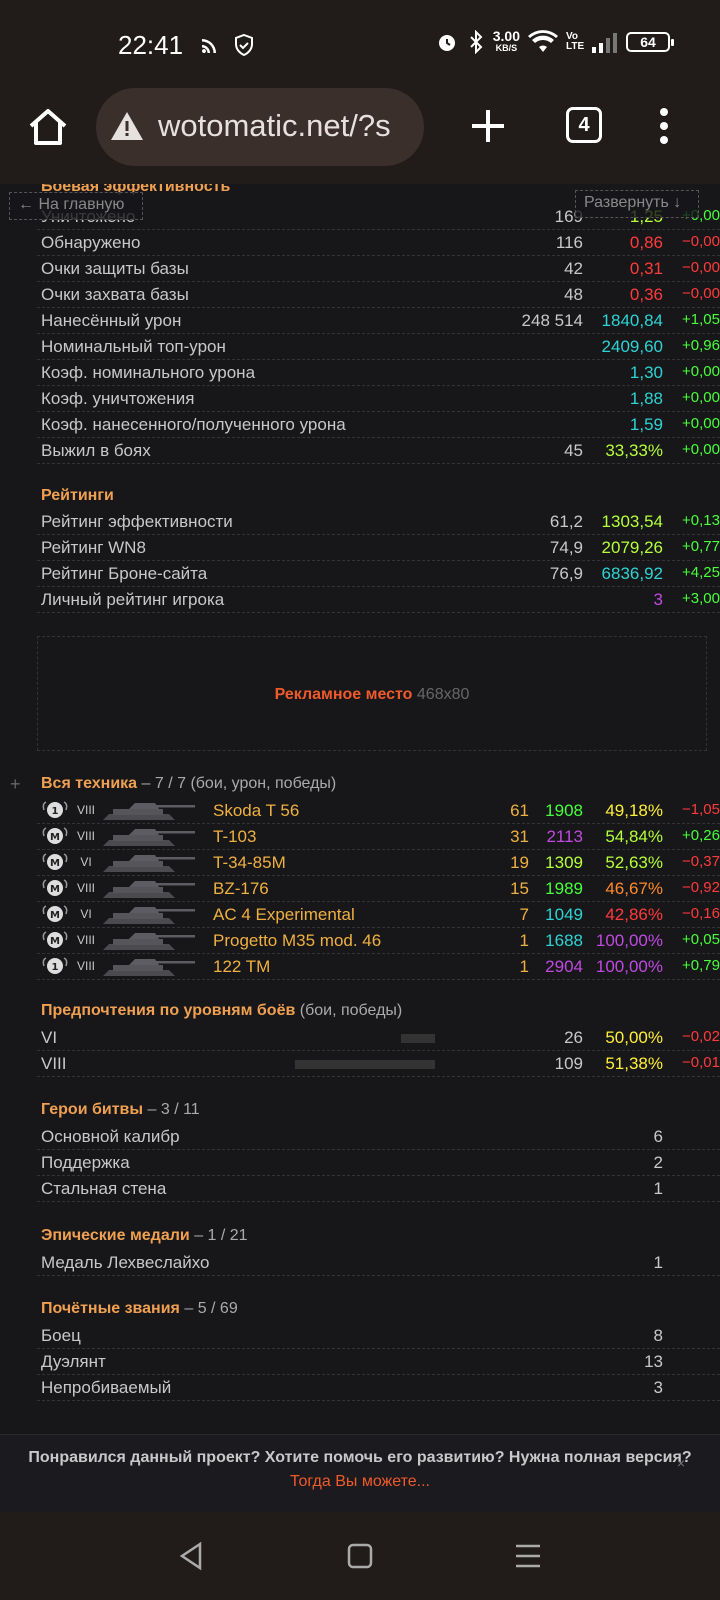 Image resolution: width=720 pixels, height=1600 pixels. What do you see at coordinates (646, 294) in the screenshot?
I see `stat-avg: 0,36` at bounding box center [646, 294].